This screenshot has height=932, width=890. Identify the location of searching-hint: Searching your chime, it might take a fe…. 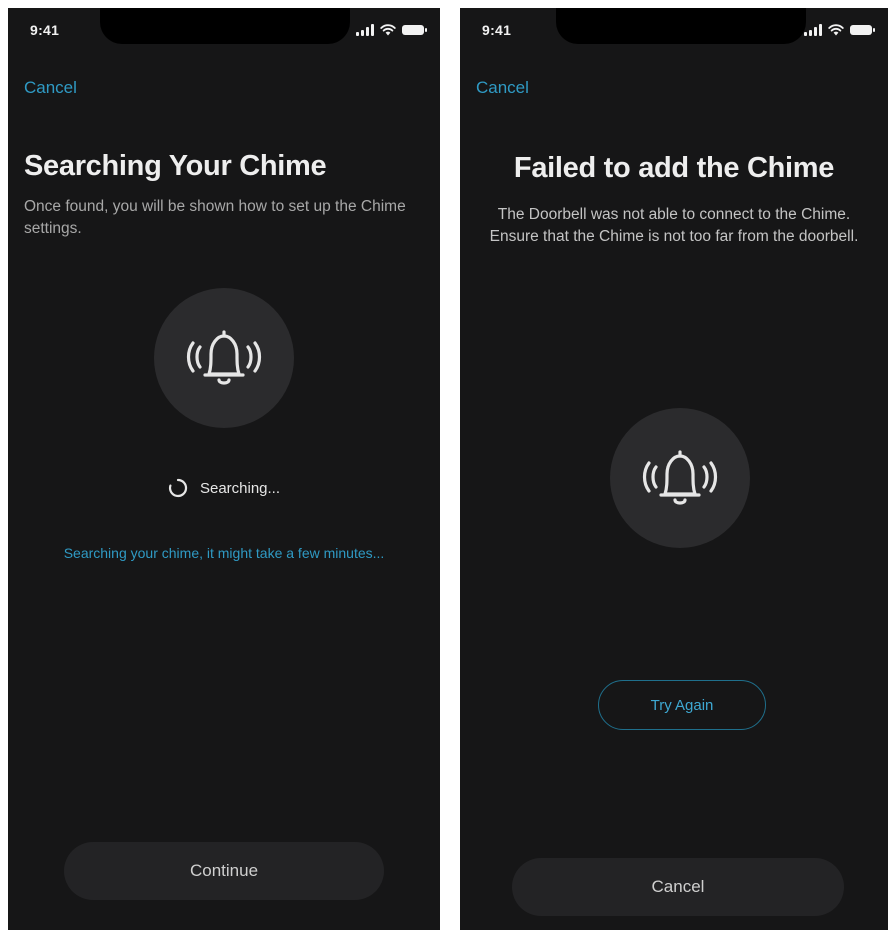
(224, 553).